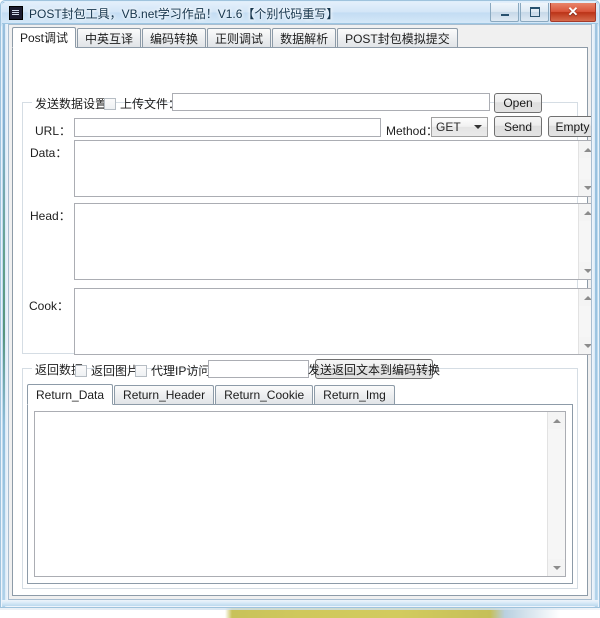  I want to click on cook-textarea-content, so click(327, 321).